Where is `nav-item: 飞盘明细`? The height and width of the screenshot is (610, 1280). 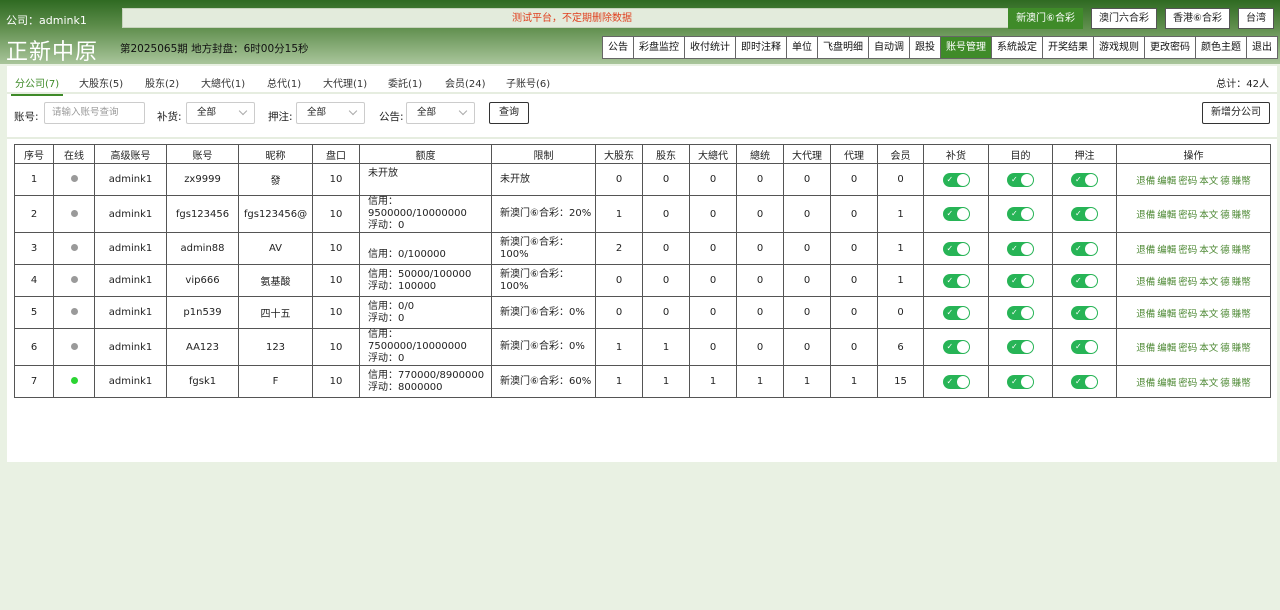 nav-item: 飞盘明细 is located at coordinates (843, 47).